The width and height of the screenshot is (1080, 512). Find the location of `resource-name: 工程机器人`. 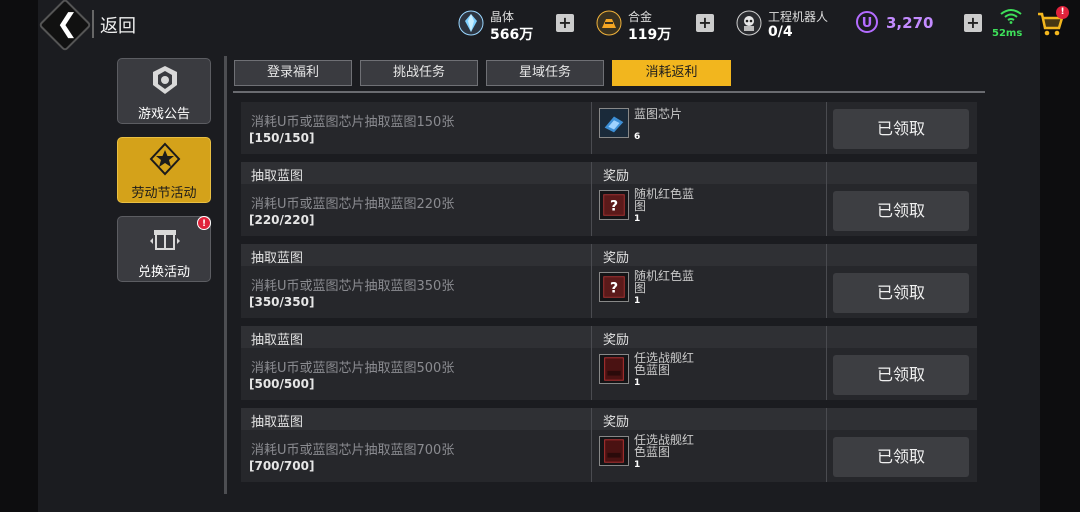

resource-name: 工程机器人 is located at coordinates (798, 17).